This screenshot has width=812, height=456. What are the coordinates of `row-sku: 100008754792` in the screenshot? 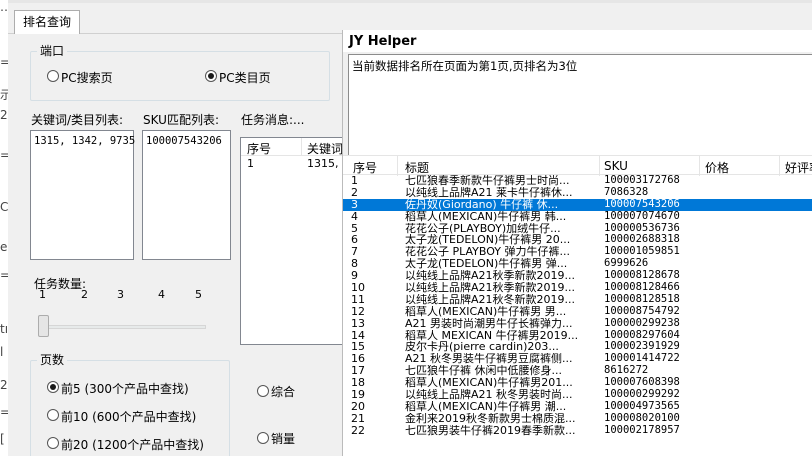 It's located at (642, 311).